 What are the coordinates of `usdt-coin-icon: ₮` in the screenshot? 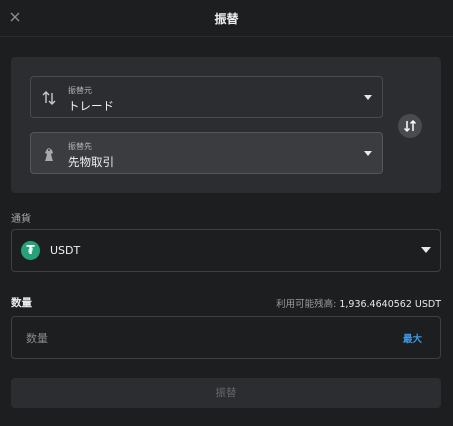 It's located at (30, 250).